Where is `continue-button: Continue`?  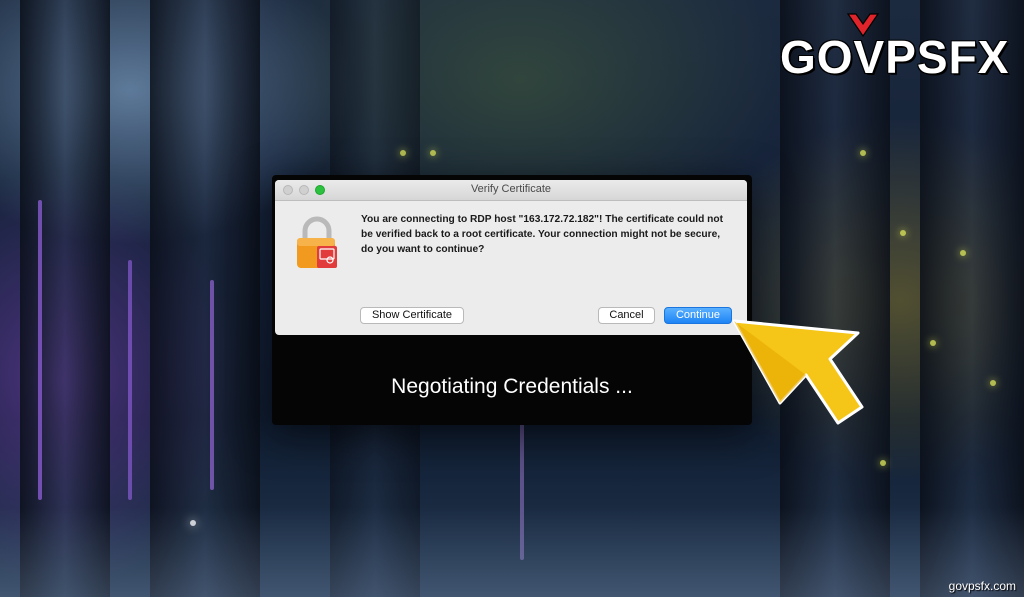 continue-button: Continue is located at coordinates (698, 315).